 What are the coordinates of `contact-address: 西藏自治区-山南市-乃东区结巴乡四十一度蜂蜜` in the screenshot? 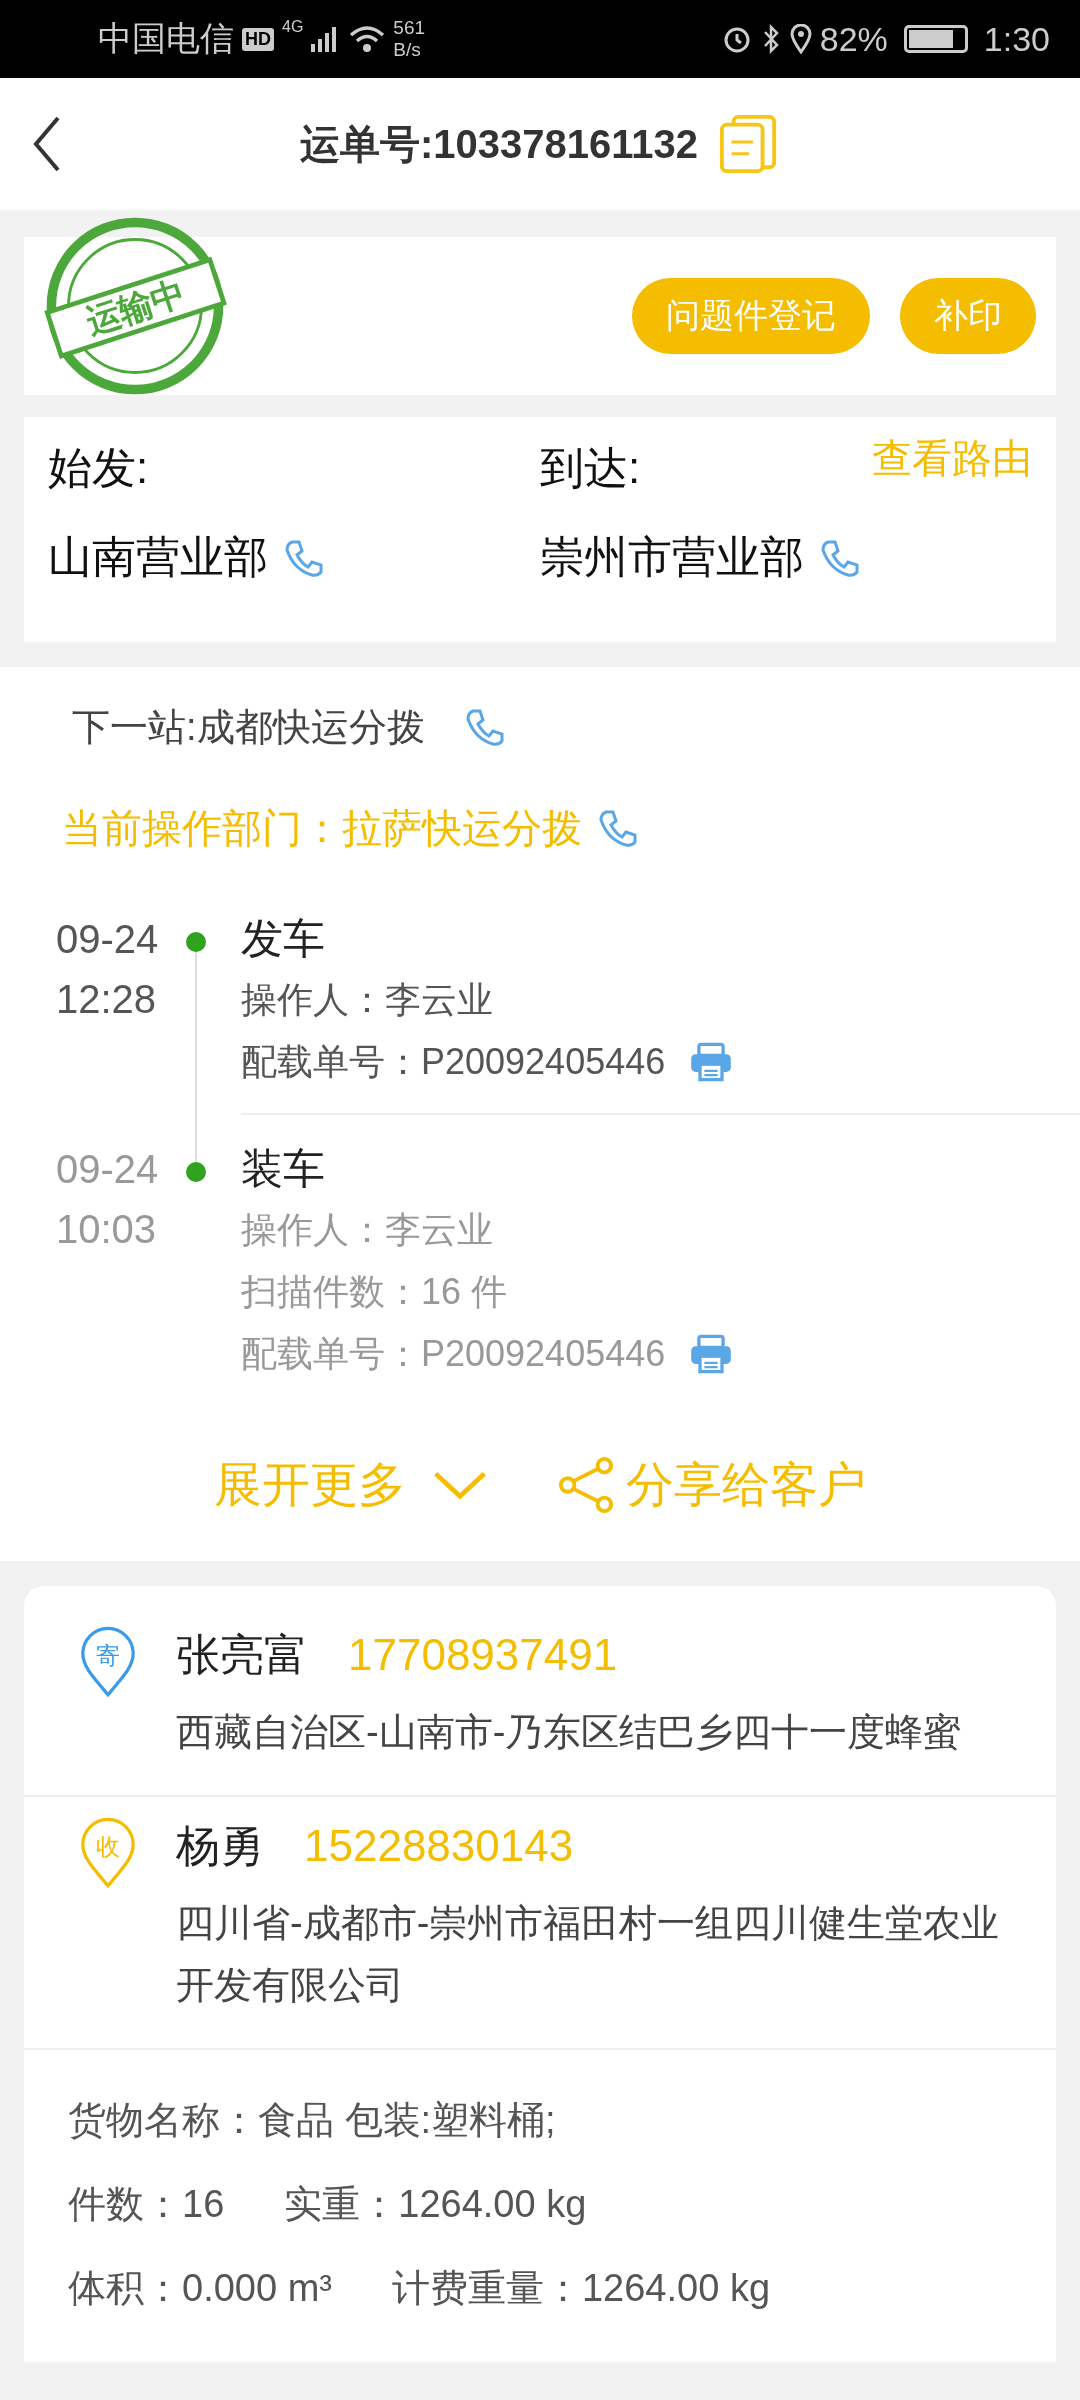 It's located at (569, 1732).